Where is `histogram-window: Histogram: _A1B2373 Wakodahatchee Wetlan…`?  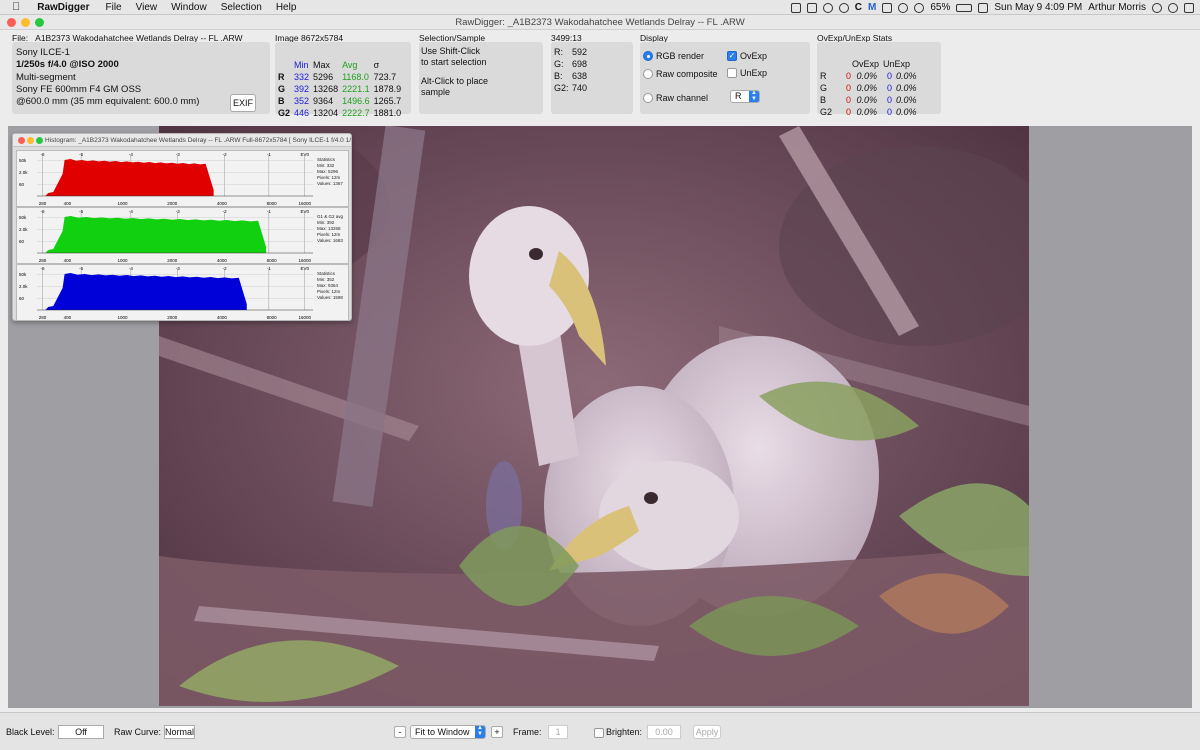 histogram-window: Histogram: _A1B2373 Wakodahatchee Wetlan… is located at coordinates (182, 227).